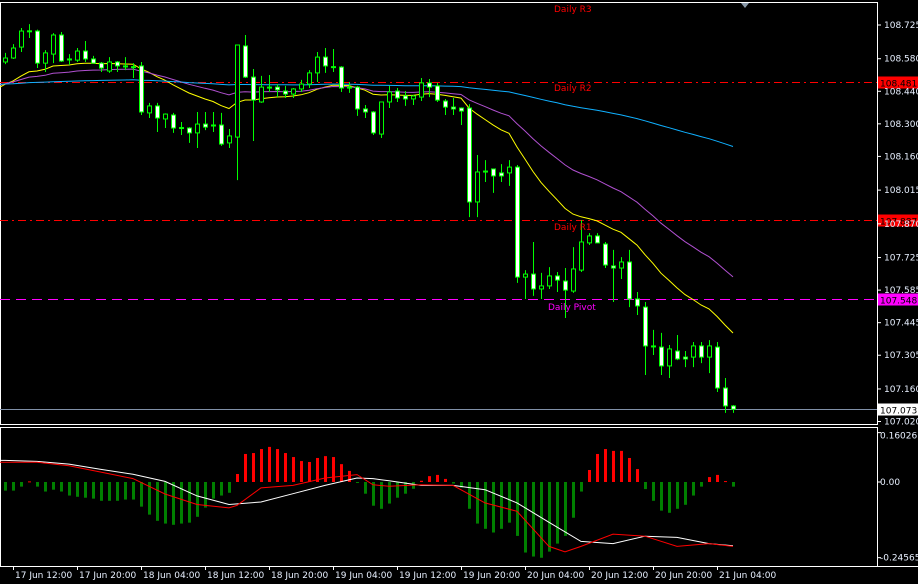  Describe the element at coordinates (901, 259) in the screenshot. I see `price-axis-label: 107.725` at that location.